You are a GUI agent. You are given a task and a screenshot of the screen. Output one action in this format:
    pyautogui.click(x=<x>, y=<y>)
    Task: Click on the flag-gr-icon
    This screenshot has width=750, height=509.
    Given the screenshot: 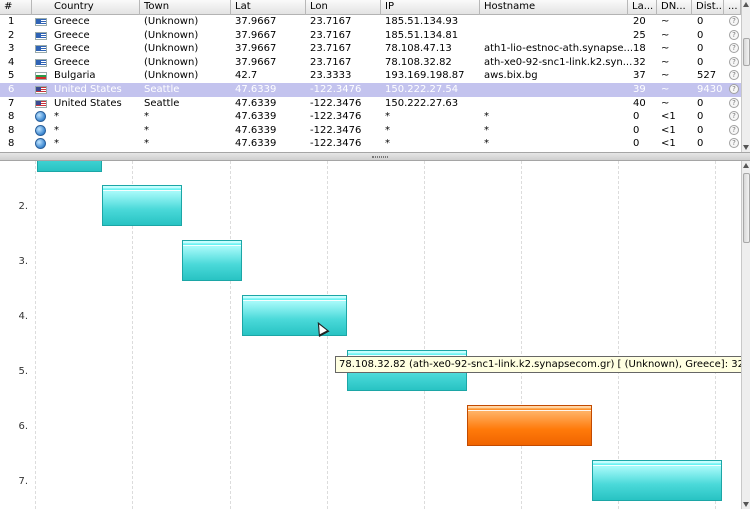 What is the action you would take?
    pyautogui.click(x=41, y=35)
    